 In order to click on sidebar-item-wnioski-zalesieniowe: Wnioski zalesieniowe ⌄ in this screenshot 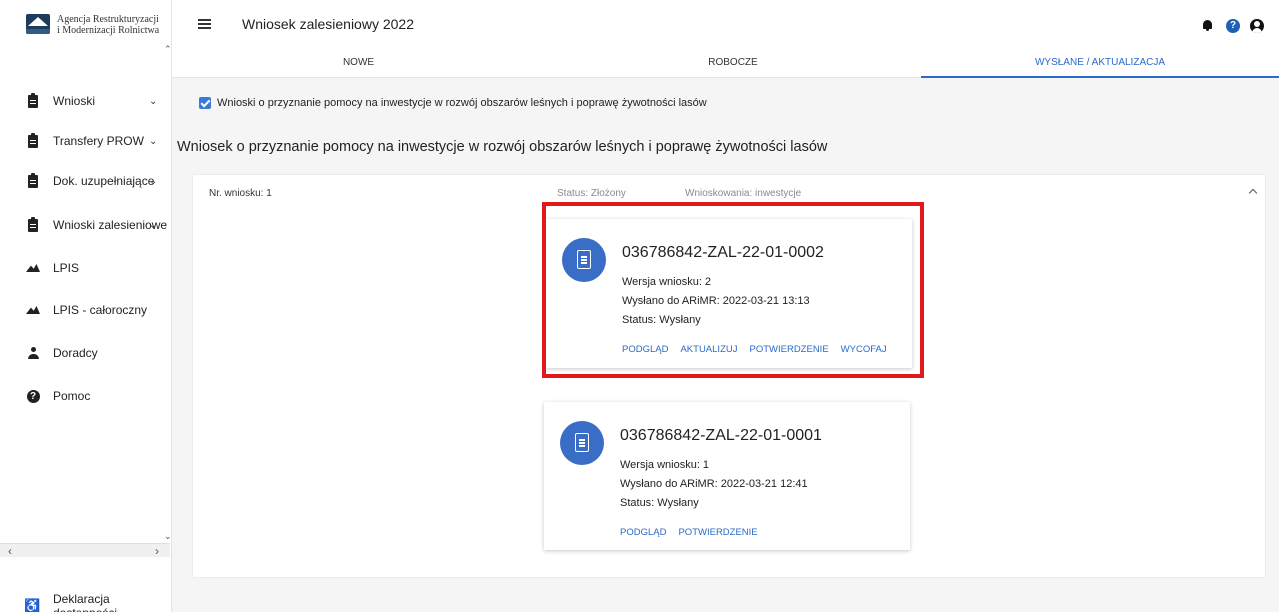, I will do `click(84, 225)`.